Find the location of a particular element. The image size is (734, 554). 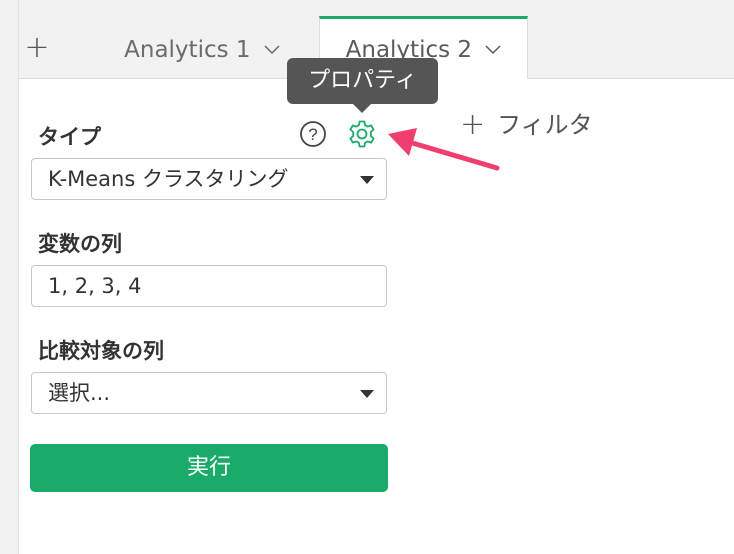

type-select: K-Means クラスタリング is located at coordinates (209, 179).